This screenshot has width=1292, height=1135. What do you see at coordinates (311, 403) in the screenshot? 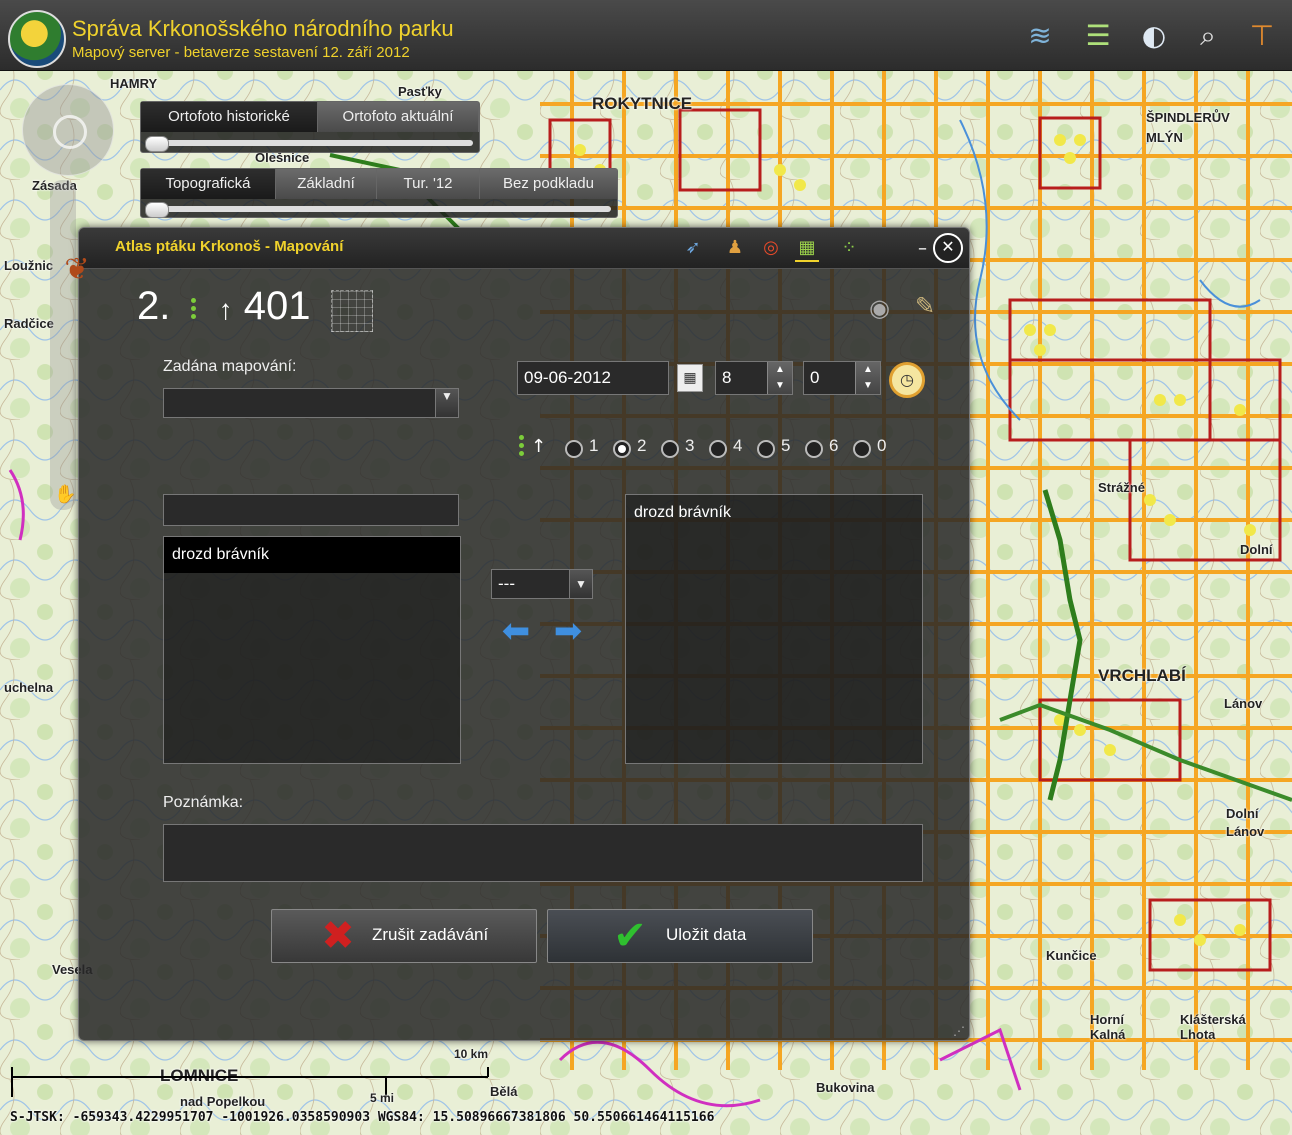
I see `assigned-mapping-select: ▼` at bounding box center [311, 403].